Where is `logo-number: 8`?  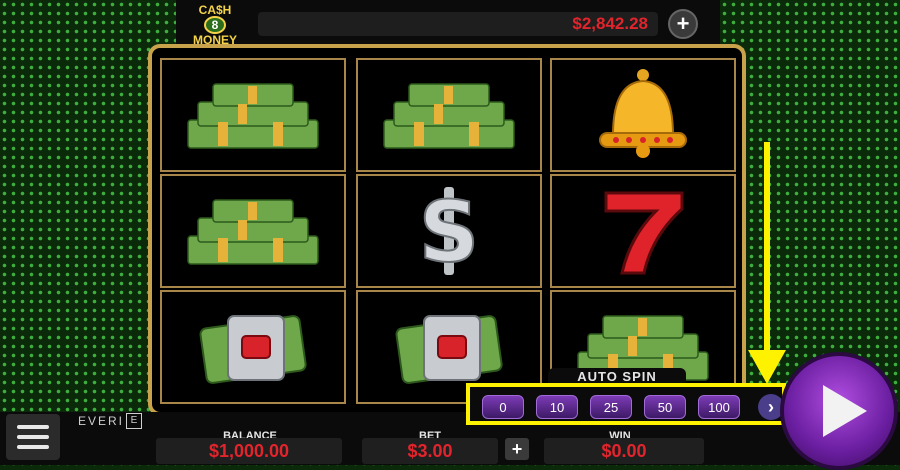
logo-number: 8 is located at coordinates (215, 25).